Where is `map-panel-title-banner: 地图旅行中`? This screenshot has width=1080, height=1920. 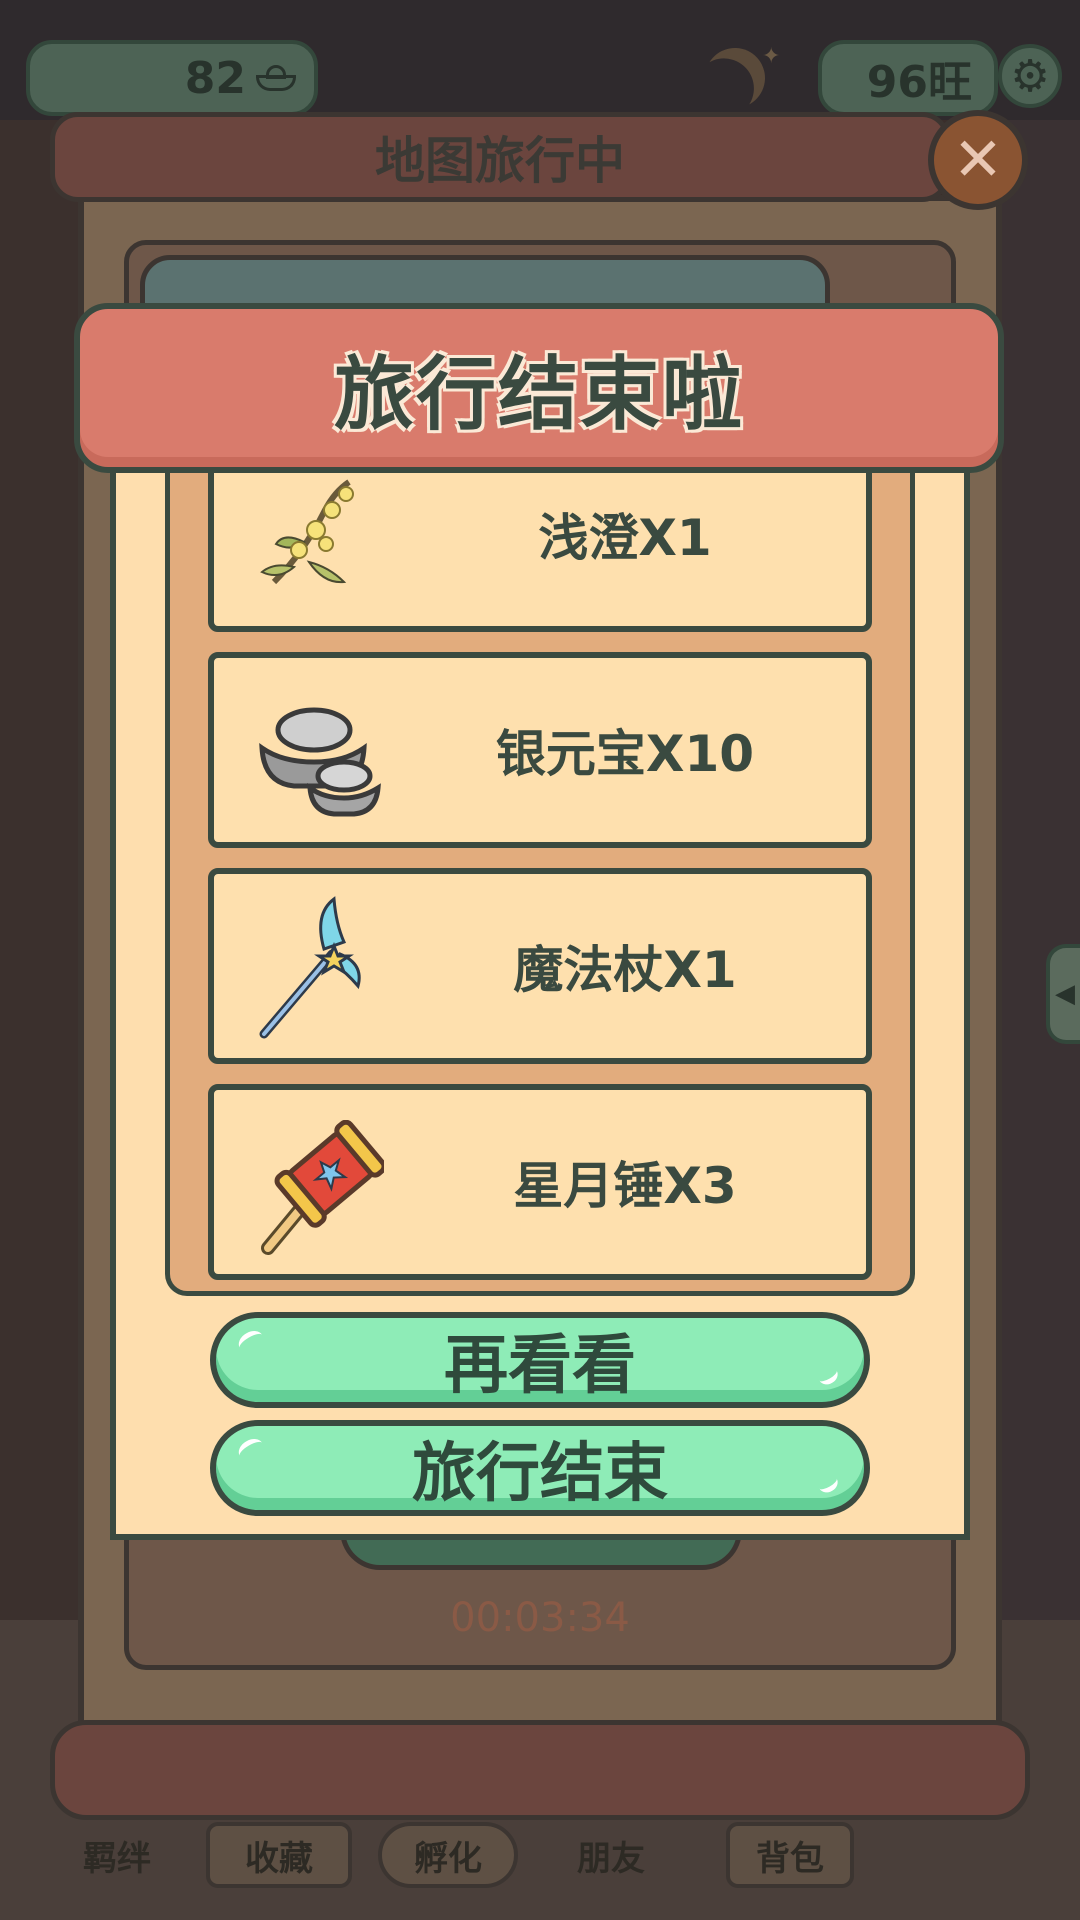 map-panel-title-banner: 地图旅行中 is located at coordinates (500, 157).